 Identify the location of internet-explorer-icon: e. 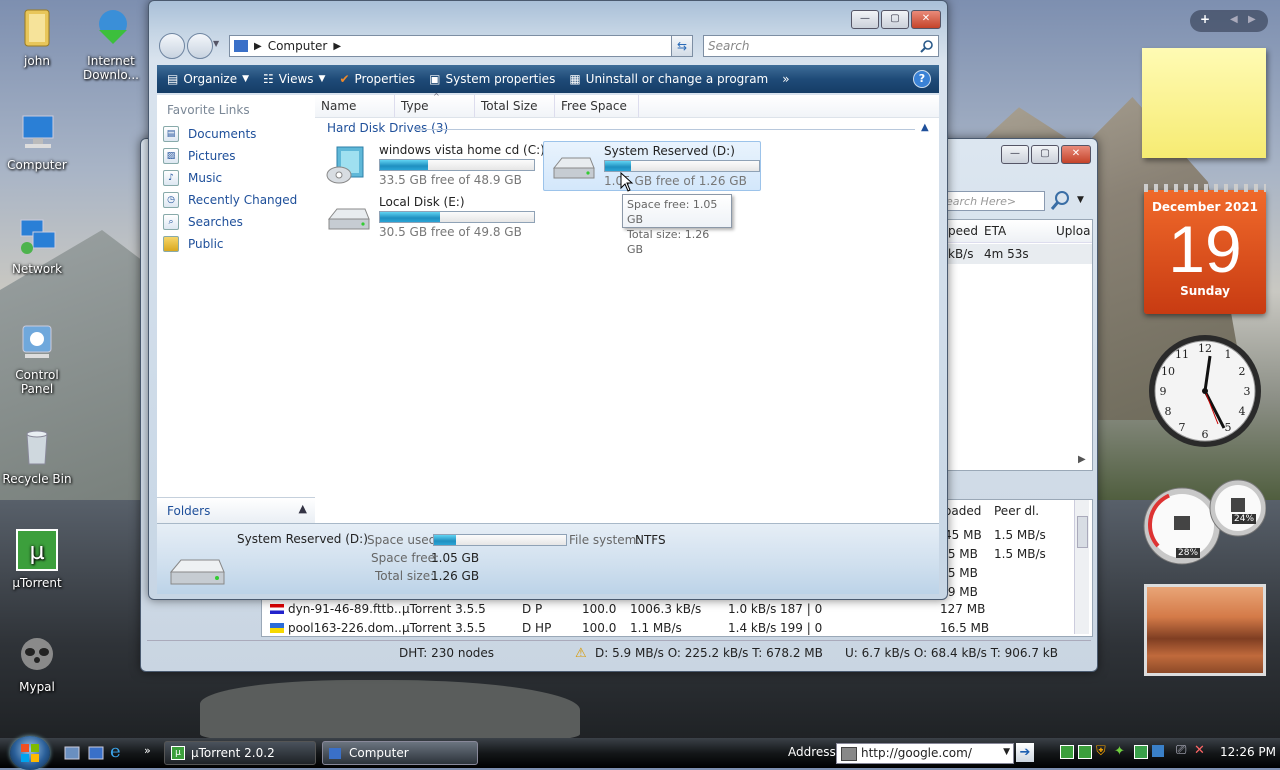
(115, 751).